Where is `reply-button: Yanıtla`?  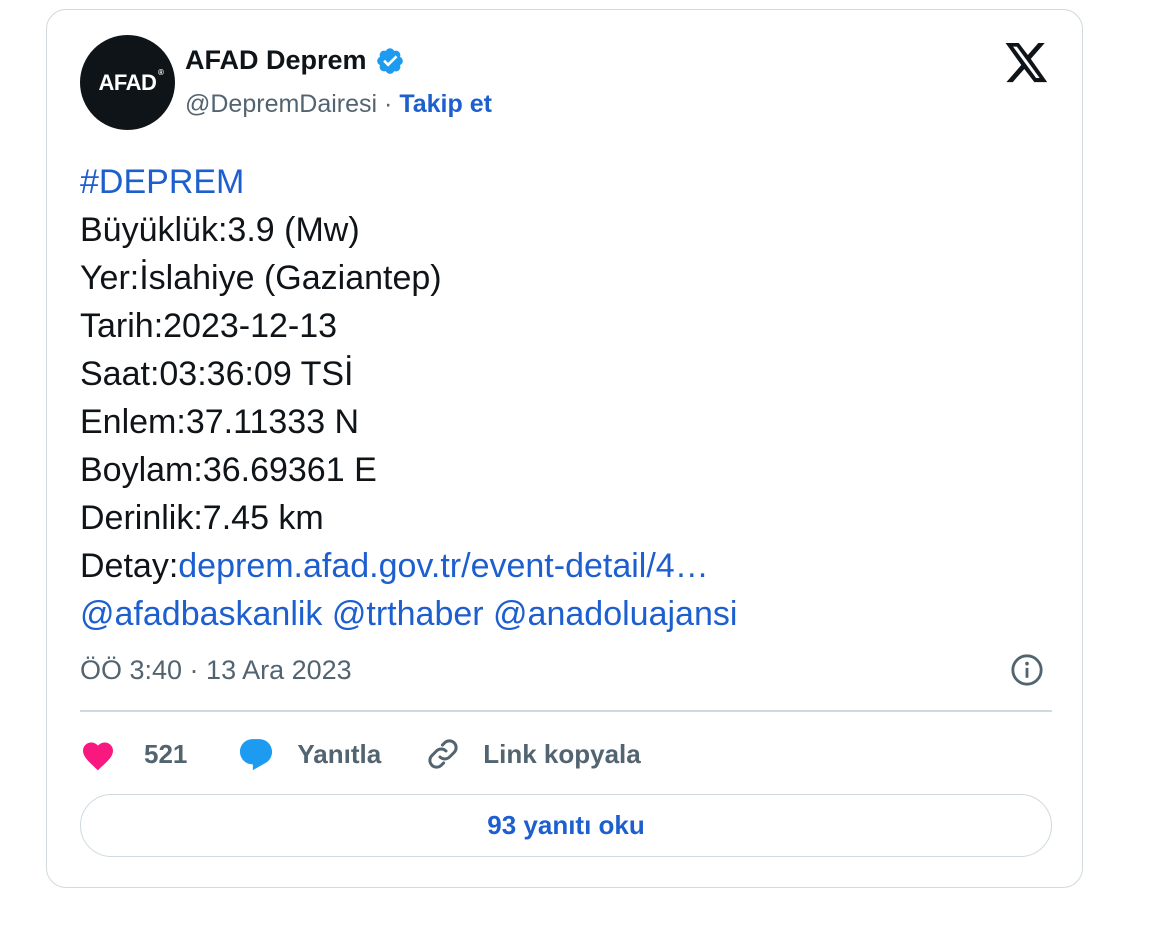 reply-button: Yanıtla is located at coordinates (309, 754).